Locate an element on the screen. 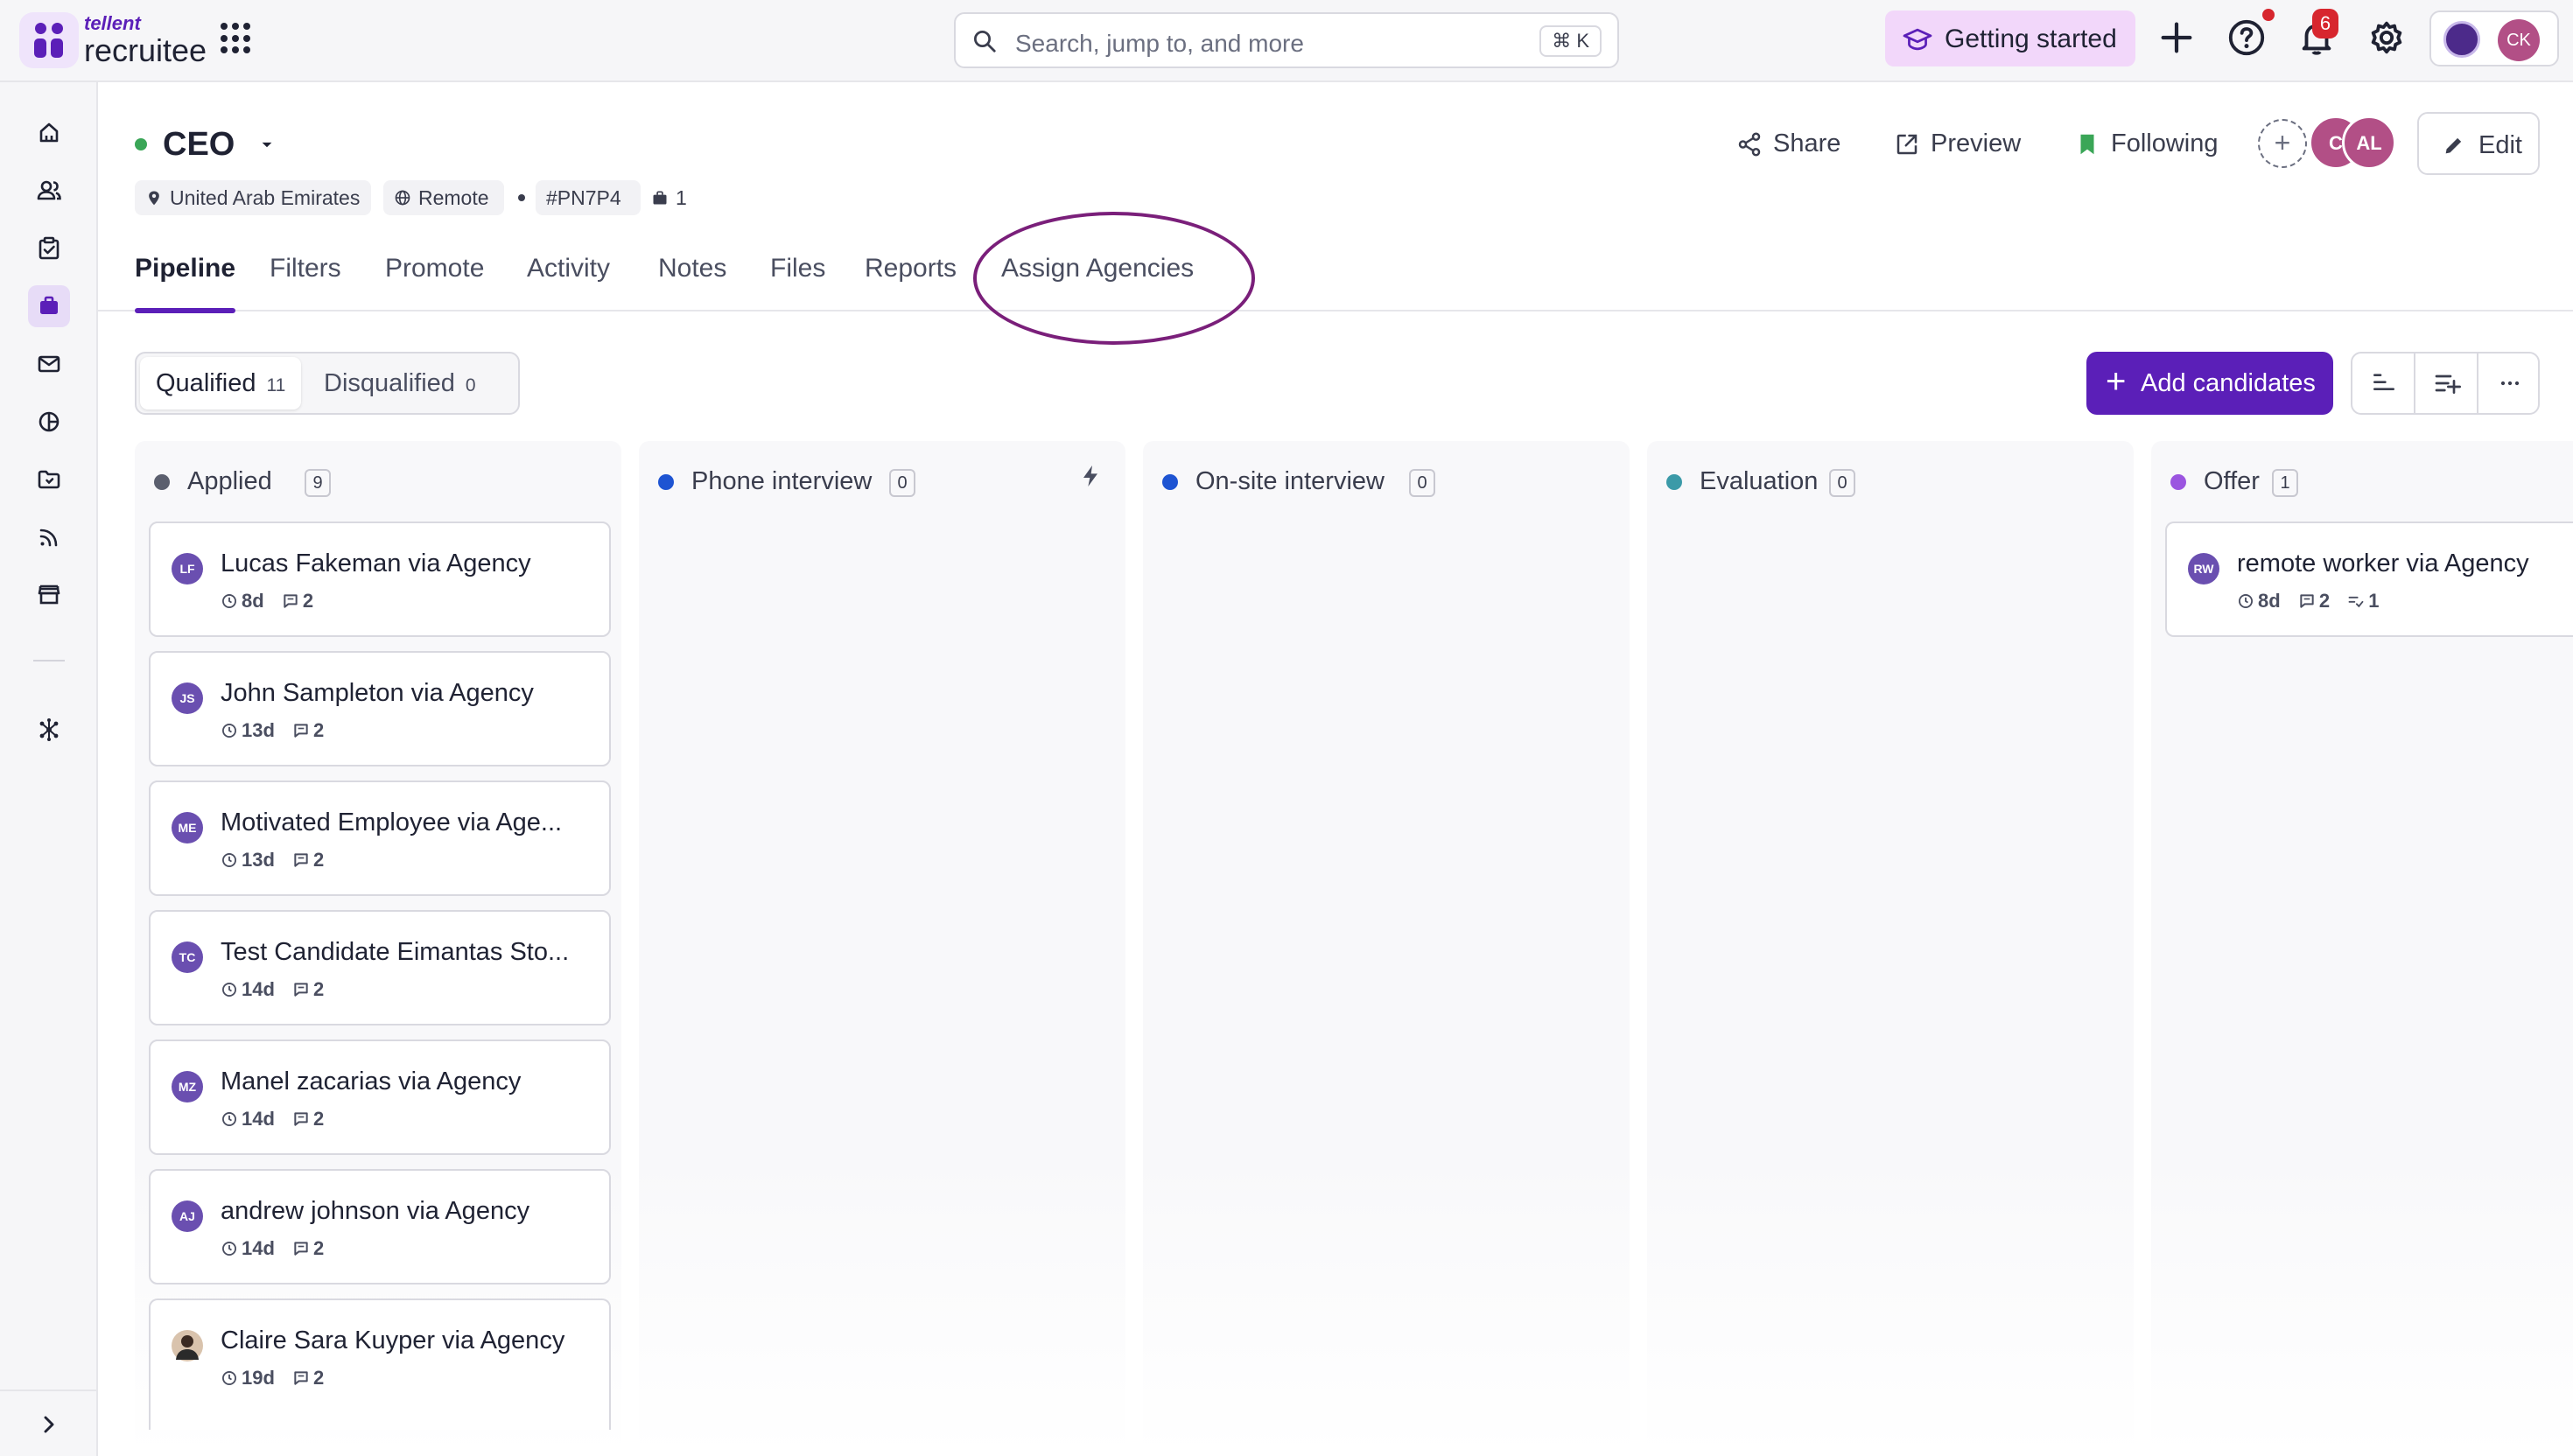  stage-count: 1 is located at coordinates (2285, 483).